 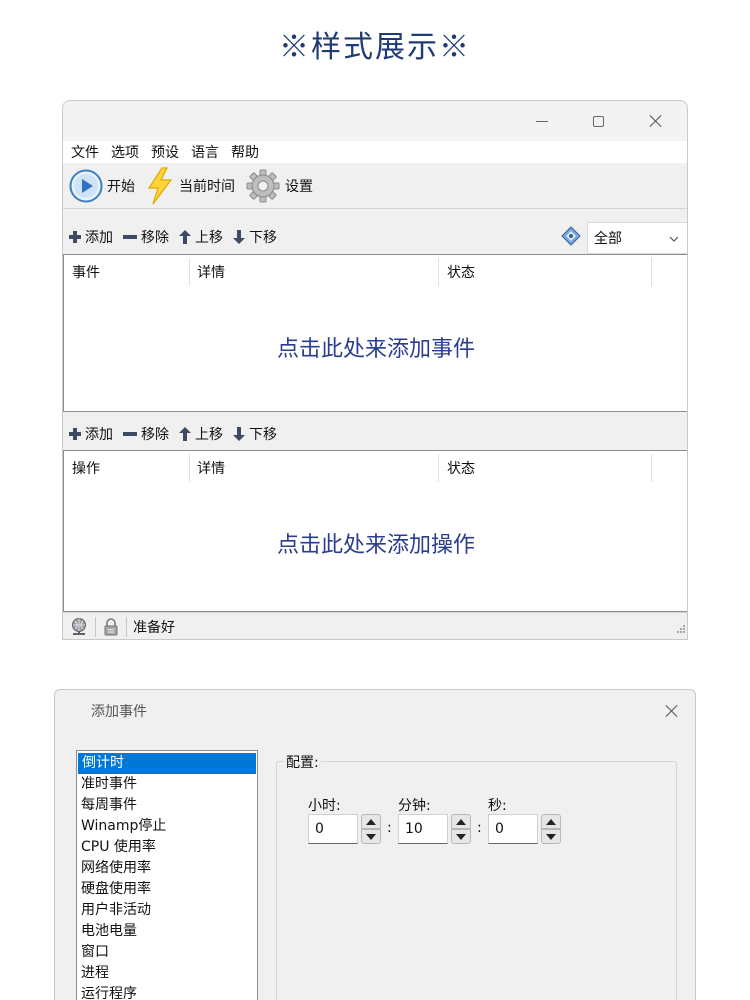 What do you see at coordinates (551, 821) in the screenshot?
I see `seconds-increment-button` at bounding box center [551, 821].